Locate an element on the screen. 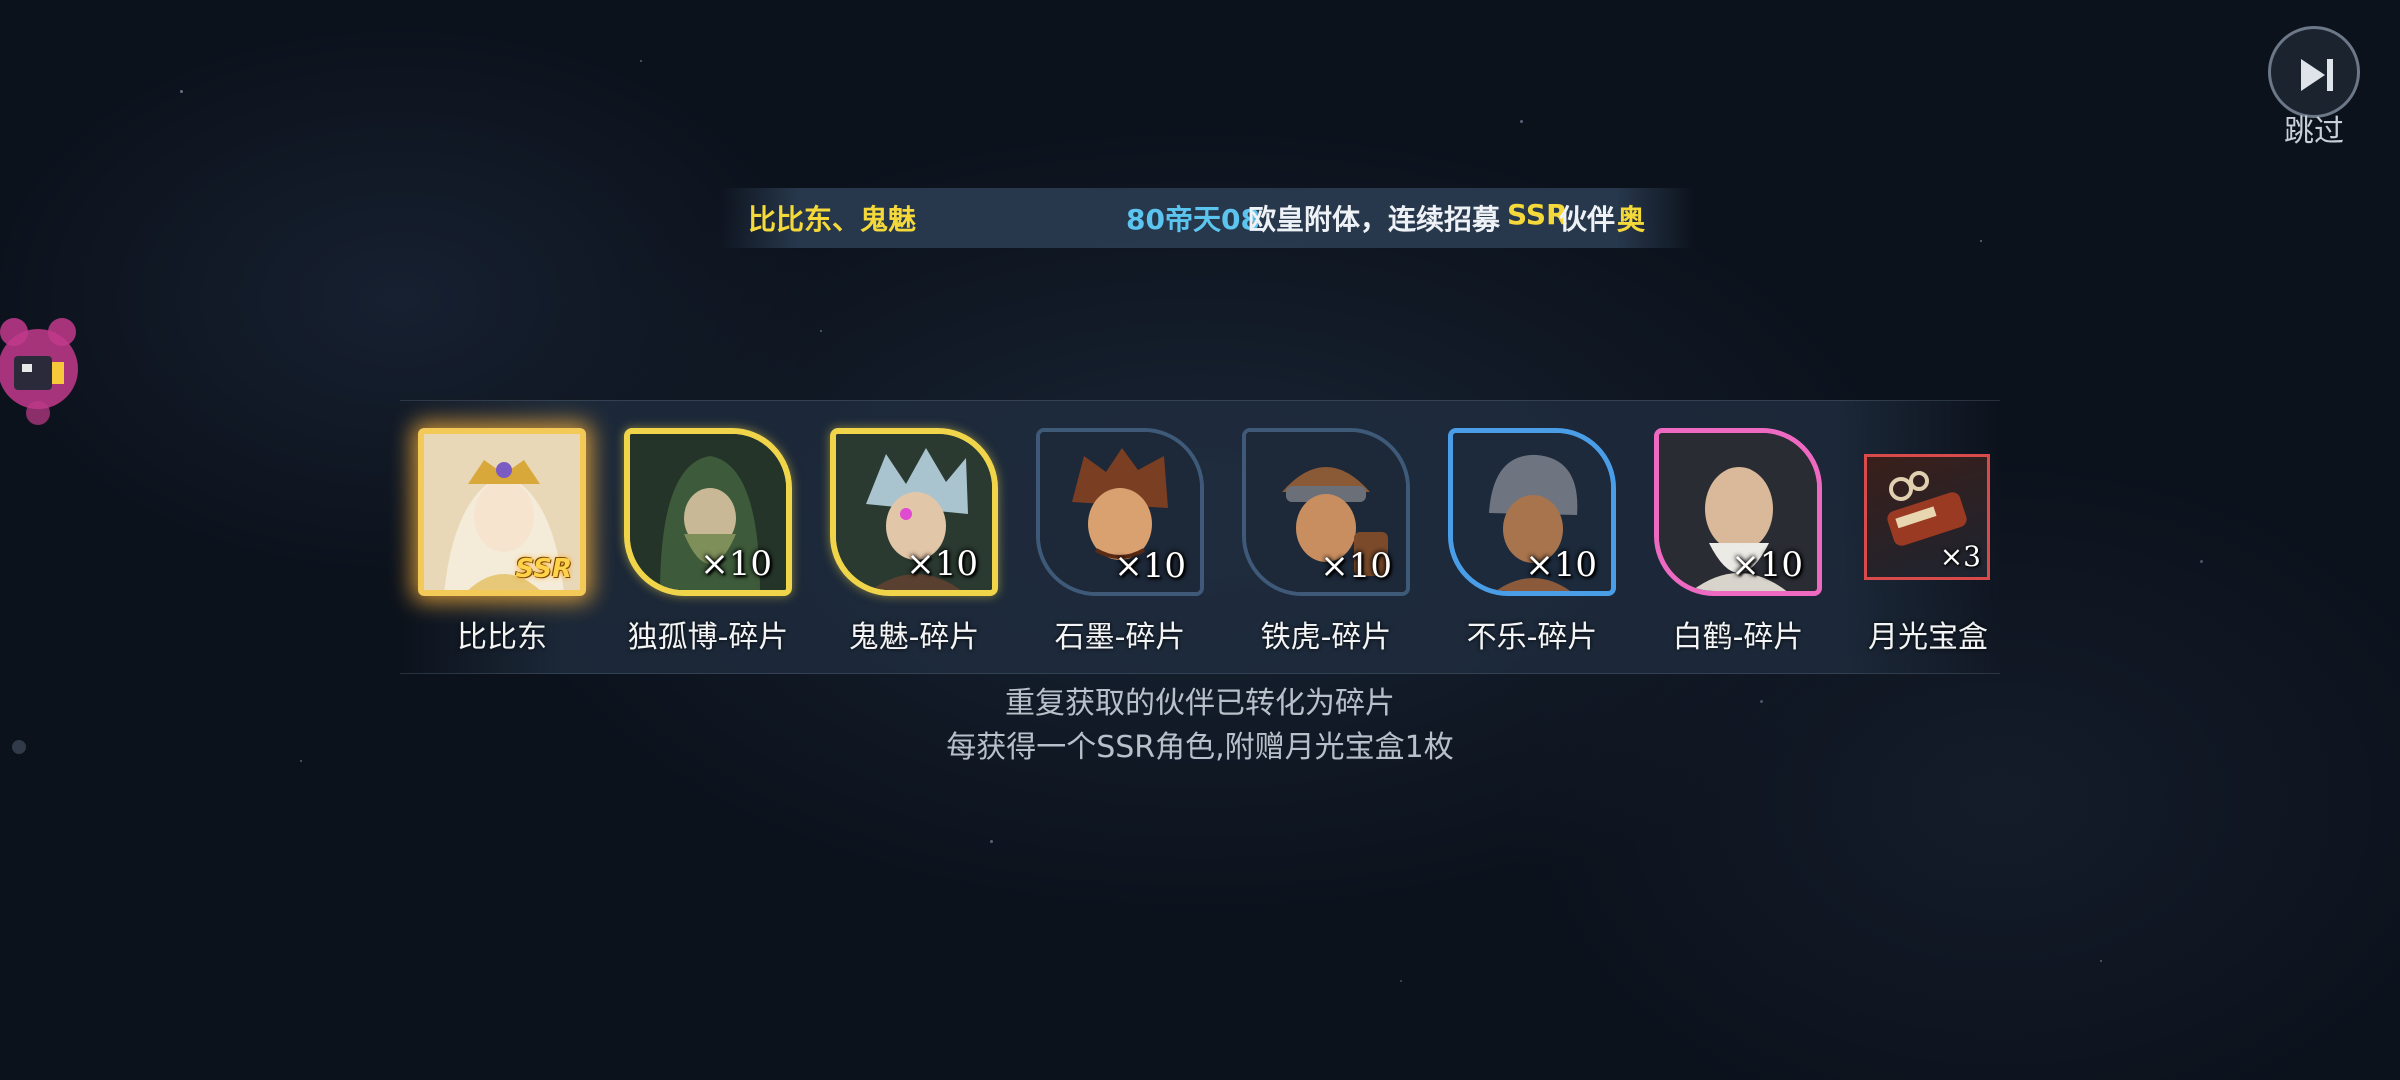 This screenshot has width=2400, height=1080. skip-forward-icon is located at coordinates (2317, 75).